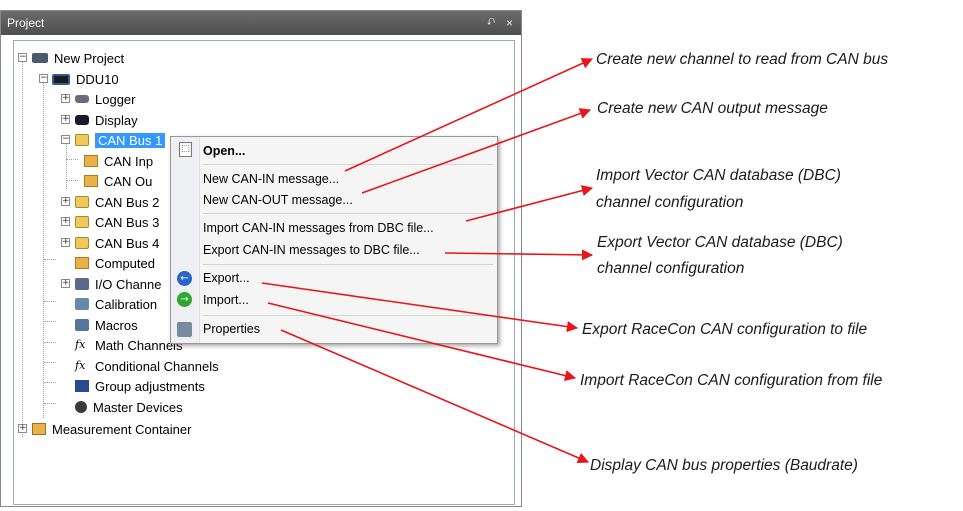 The height and width of the screenshot is (511, 963). Describe the element at coordinates (529, 203) in the screenshot. I see `arrow-import-vector` at that location.